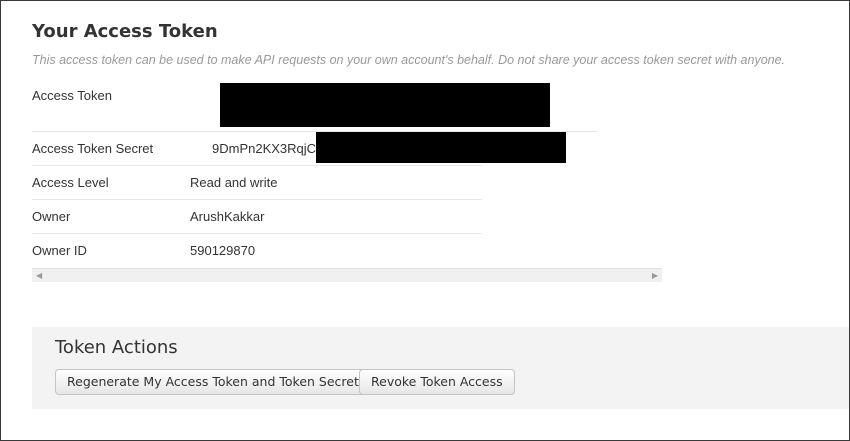 The image size is (850, 441). What do you see at coordinates (437, 382) in the screenshot?
I see `revoke-token-button: Revoke Token Access` at bounding box center [437, 382].